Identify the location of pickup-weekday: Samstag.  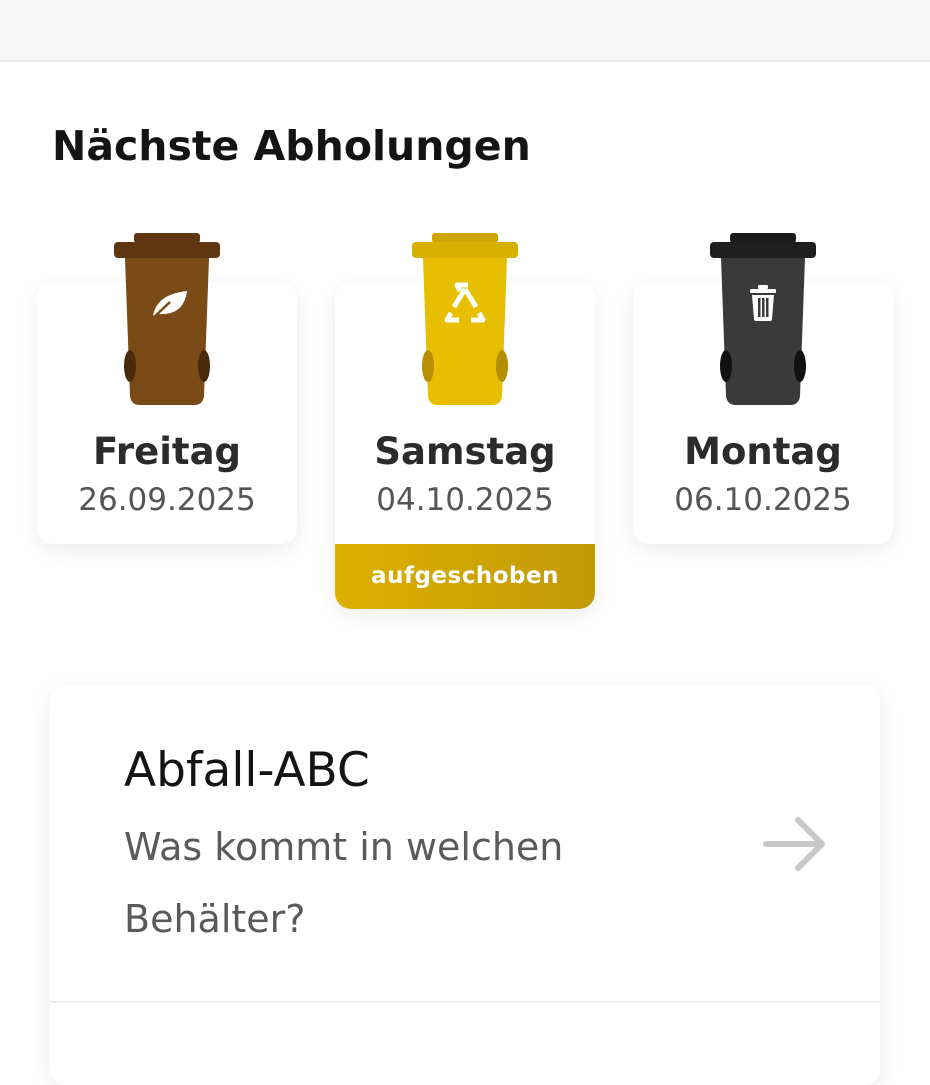
(465, 451).